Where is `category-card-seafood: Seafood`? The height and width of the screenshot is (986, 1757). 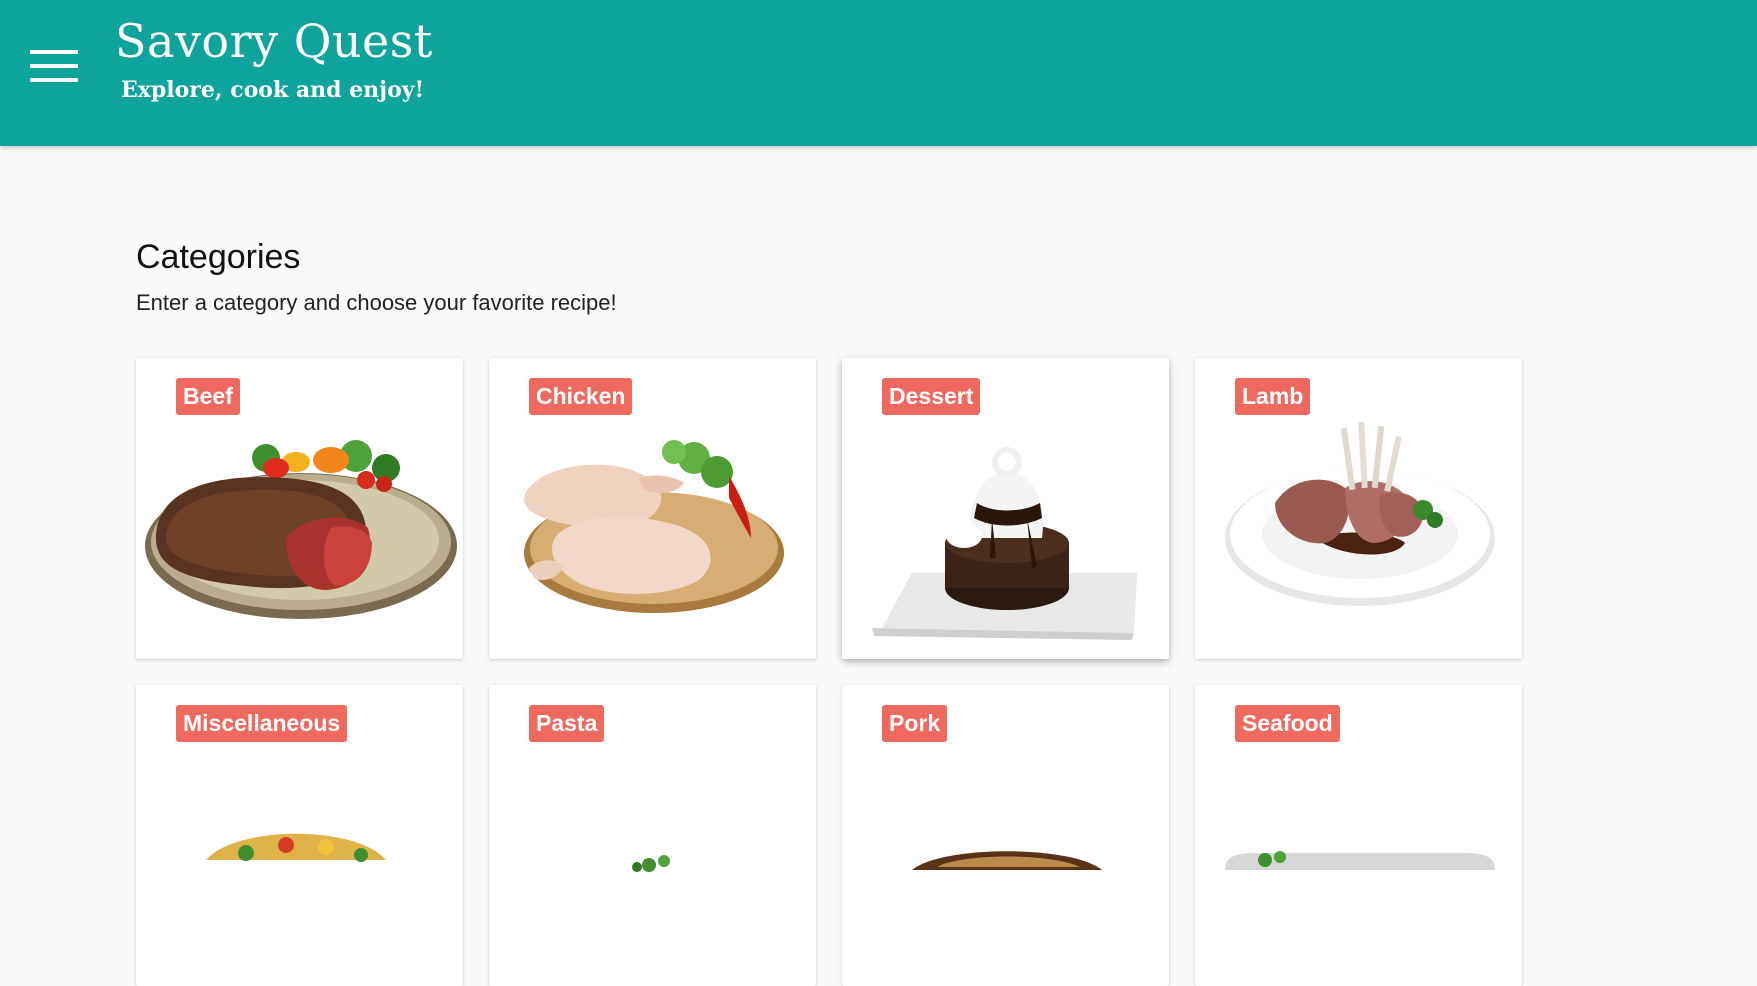 category-card-seafood: Seafood is located at coordinates (1358, 835).